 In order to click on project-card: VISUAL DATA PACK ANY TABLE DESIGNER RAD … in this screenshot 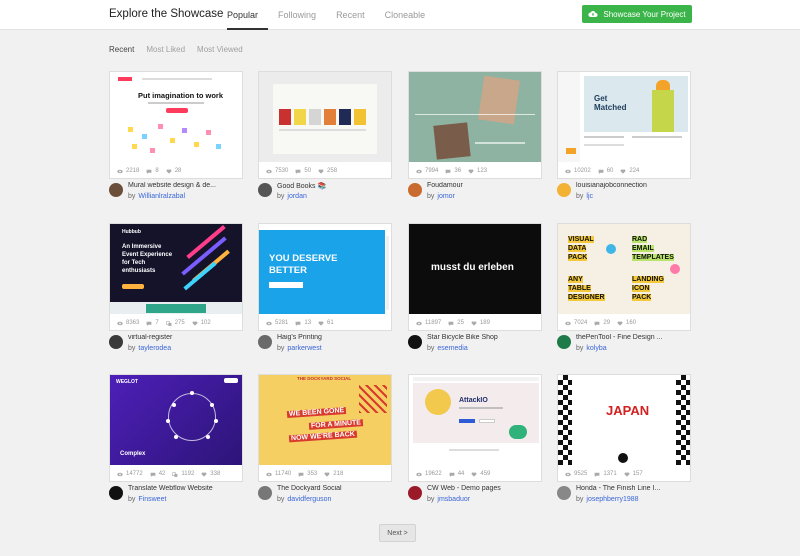, I will do `click(624, 277)`.